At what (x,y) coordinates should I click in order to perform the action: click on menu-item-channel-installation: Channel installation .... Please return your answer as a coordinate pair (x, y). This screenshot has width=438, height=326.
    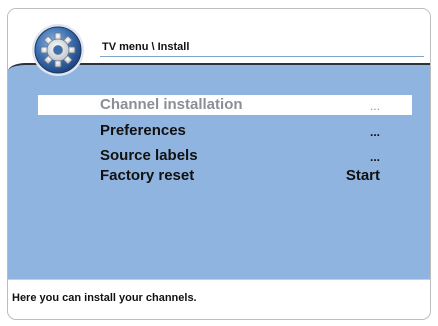
    Looking at the image, I should click on (225, 105).